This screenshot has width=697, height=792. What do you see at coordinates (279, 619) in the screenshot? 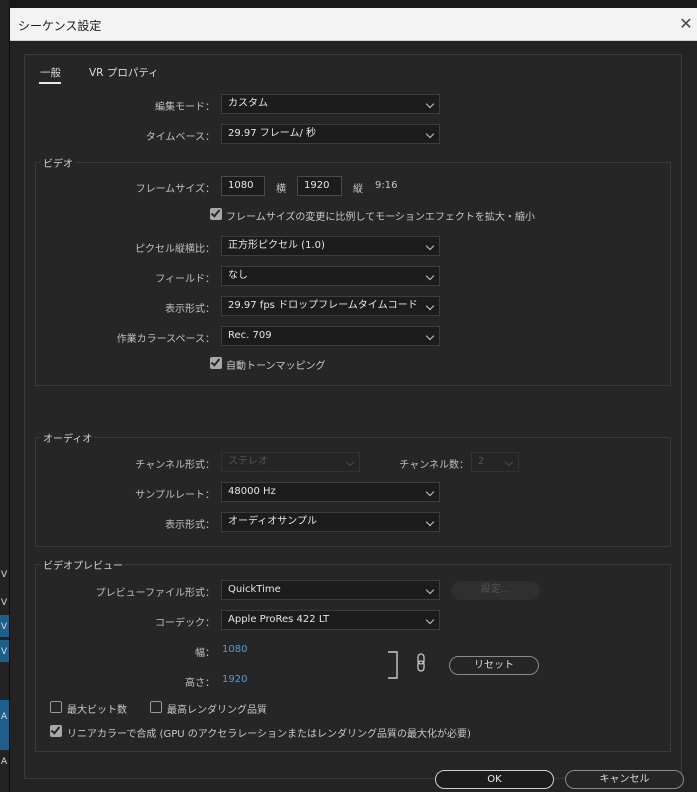
I see `codec-value: Apple ProRes 422 LT` at bounding box center [279, 619].